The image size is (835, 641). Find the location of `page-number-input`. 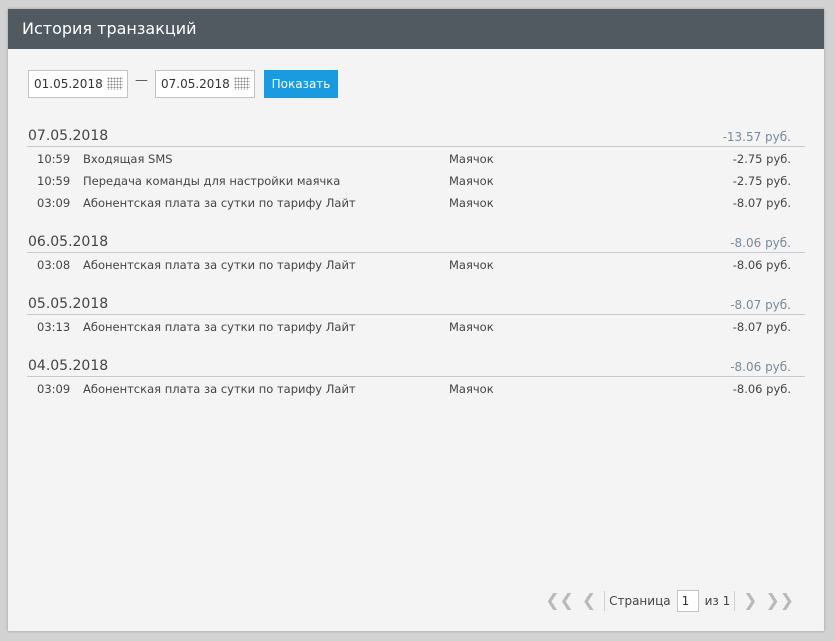

page-number-input is located at coordinates (687, 601).